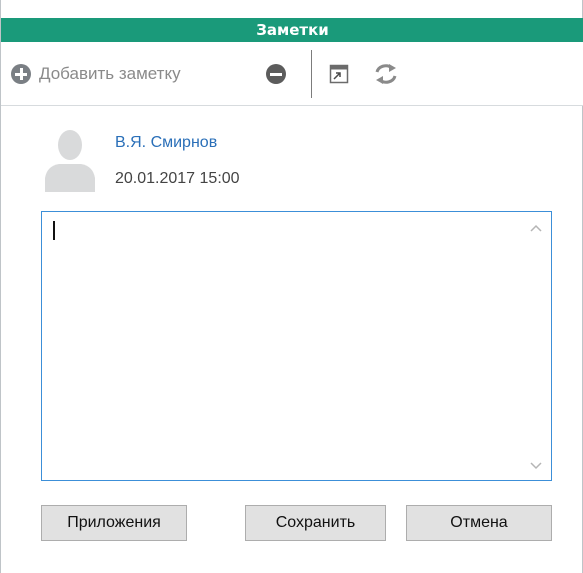 The height and width of the screenshot is (573, 583). I want to click on author-name-link: В.Я. Смирнов, so click(166, 143).